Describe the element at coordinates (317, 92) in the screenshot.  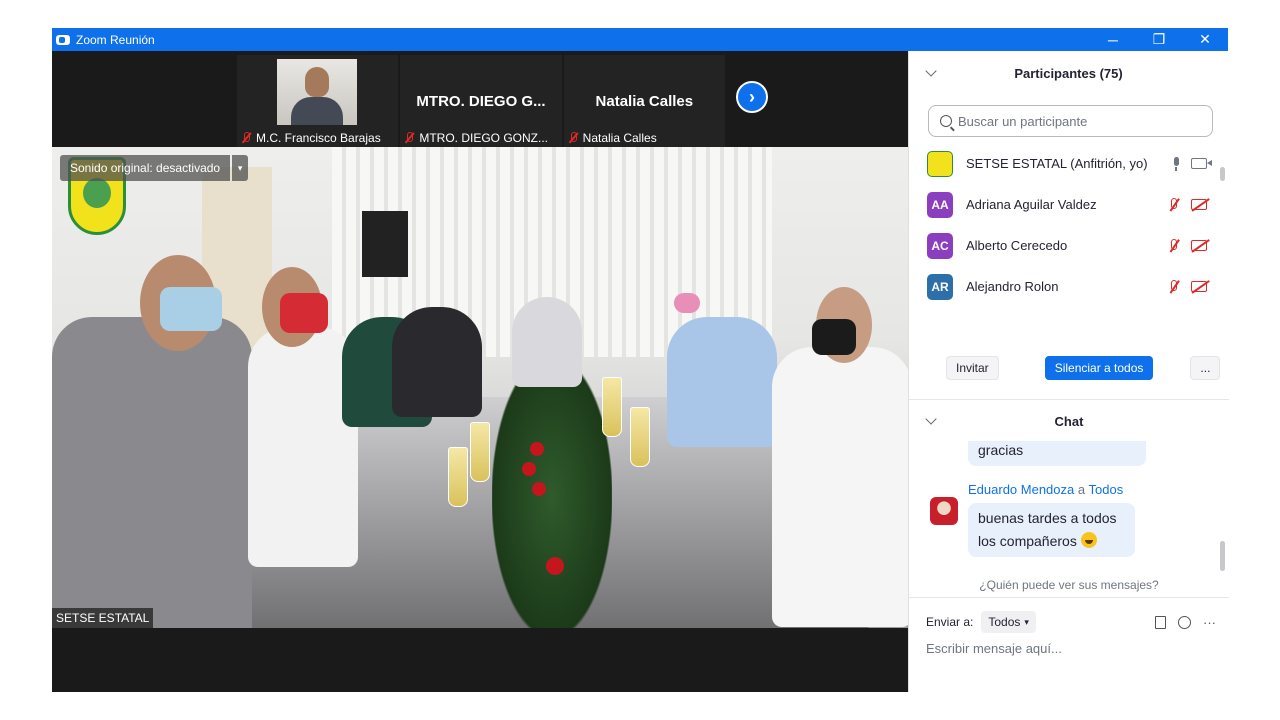
I see `participant-photo` at that location.